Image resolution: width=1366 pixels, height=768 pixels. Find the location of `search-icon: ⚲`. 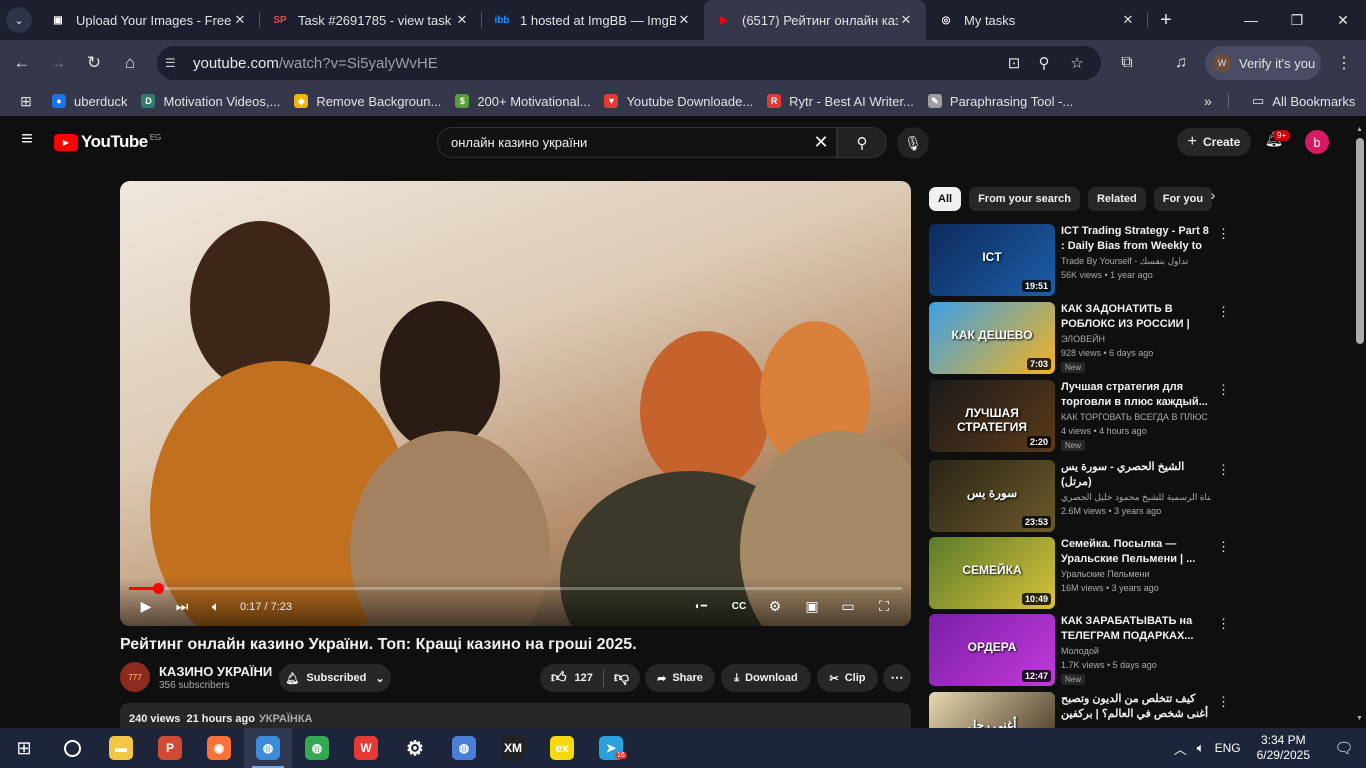

search-icon: ⚲ is located at coordinates (862, 142).